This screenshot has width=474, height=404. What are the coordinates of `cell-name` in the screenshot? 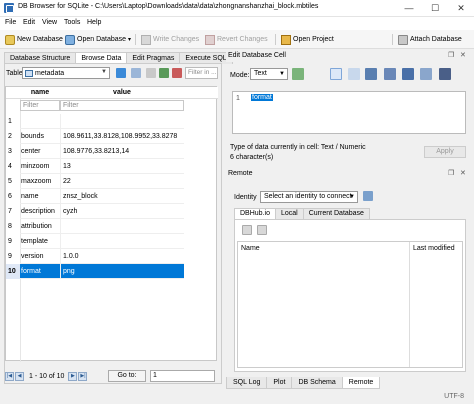 It's located at (40, 121).